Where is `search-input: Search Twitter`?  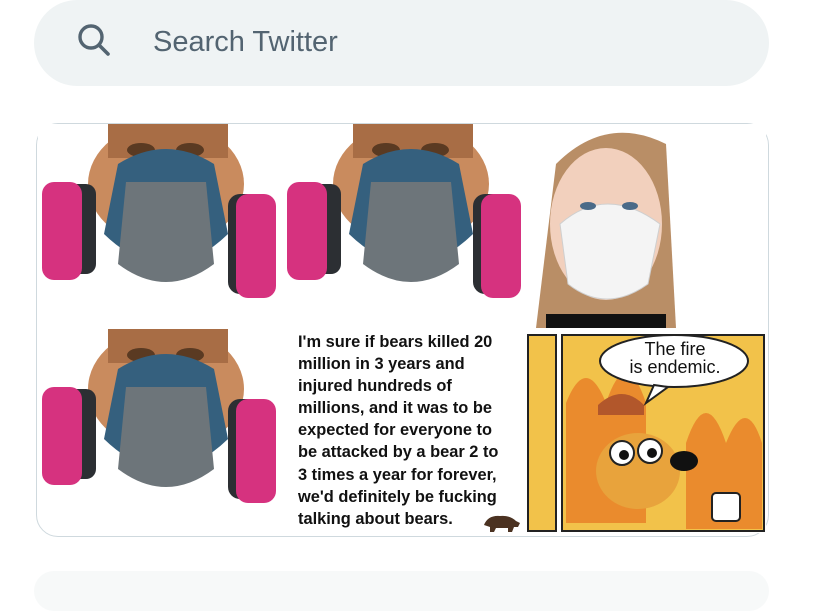 search-input: Search Twitter is located at coordinates (245, 42).